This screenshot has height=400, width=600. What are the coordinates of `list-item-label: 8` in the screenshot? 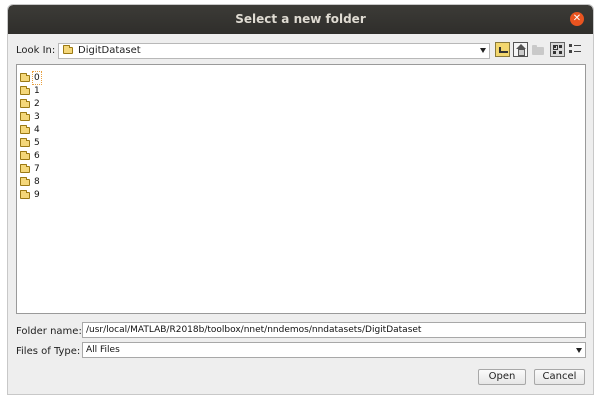 It's located at (37, 182).